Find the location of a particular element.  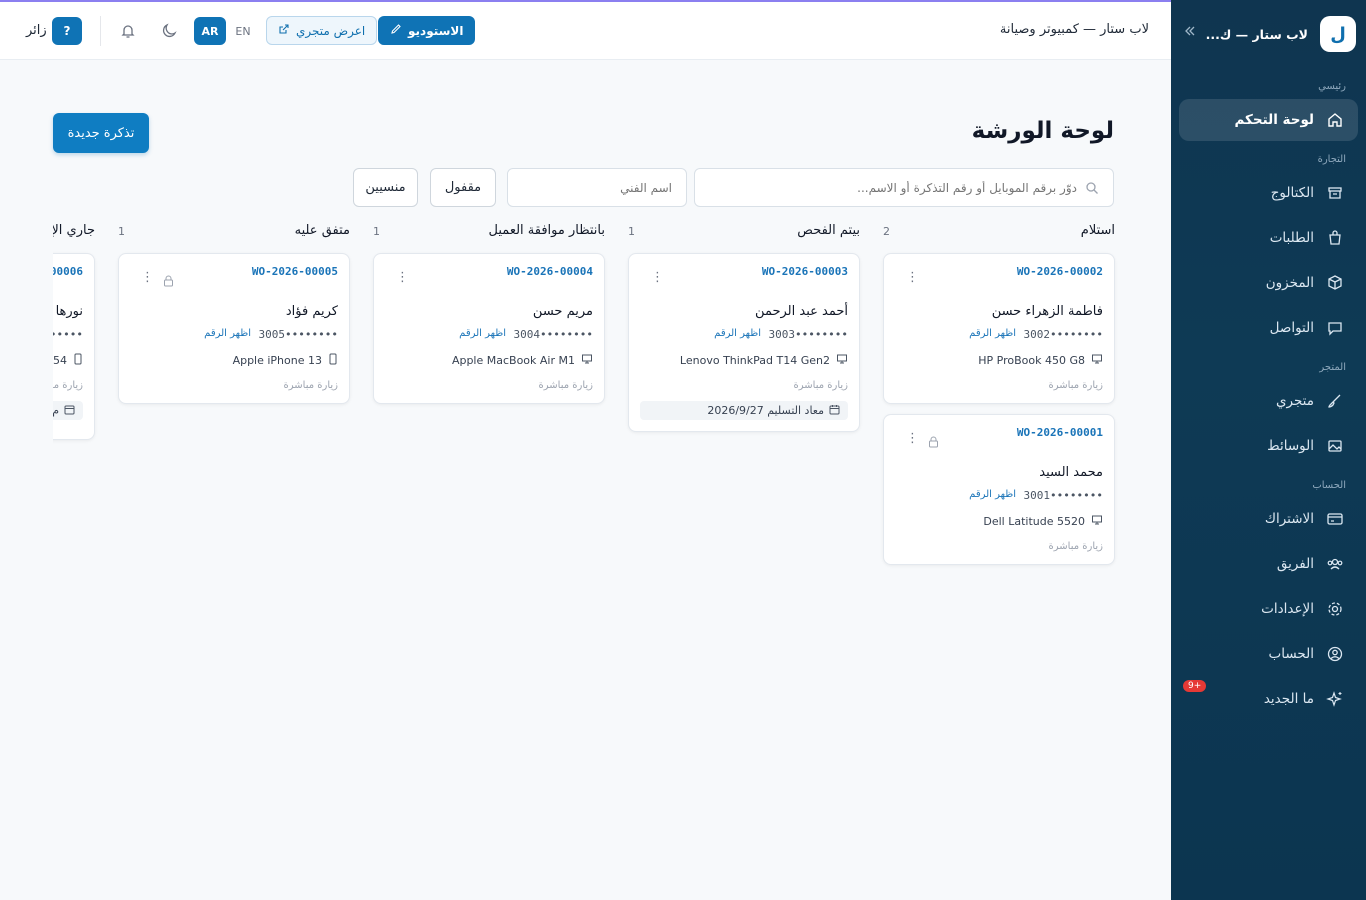

closed-filter-button: مقفول is located at coordinates (463, 187).